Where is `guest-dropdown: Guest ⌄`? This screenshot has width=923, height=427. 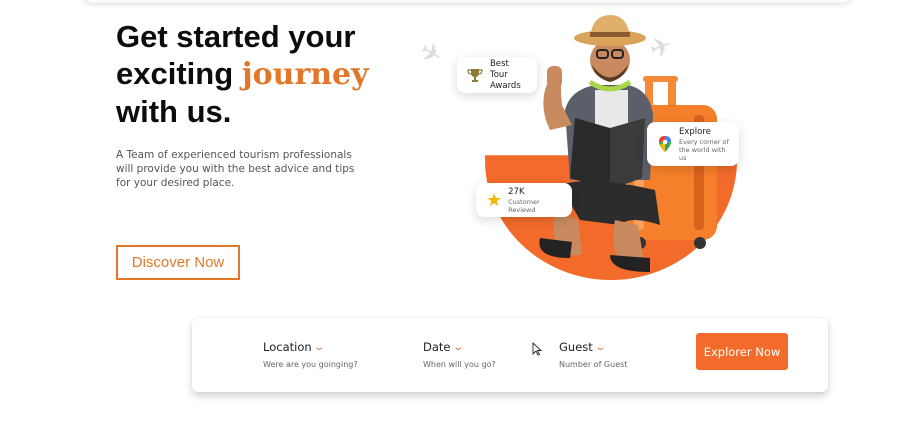
guest-dropdown: Guest ⌄ is located at coordinates (593, 347).